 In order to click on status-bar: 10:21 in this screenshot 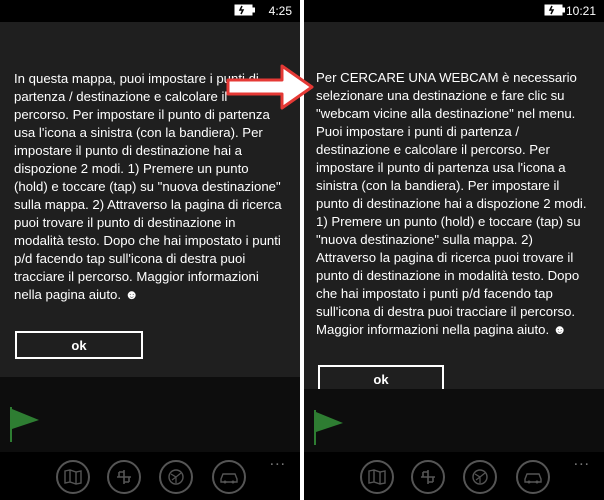, I will do `click(454, 11)`.